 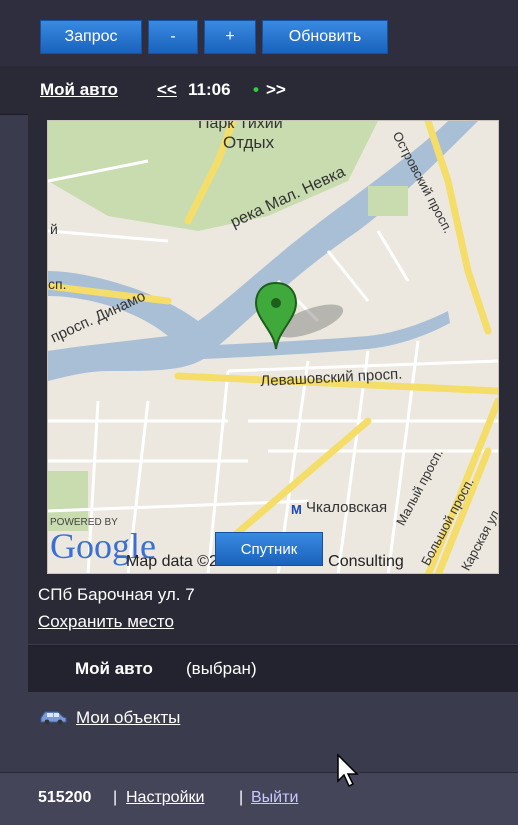 What do you see at coordinates (221, 668) in the screenshot?
I see `selected-state: (выбран)` at bounding box center [221, 668].